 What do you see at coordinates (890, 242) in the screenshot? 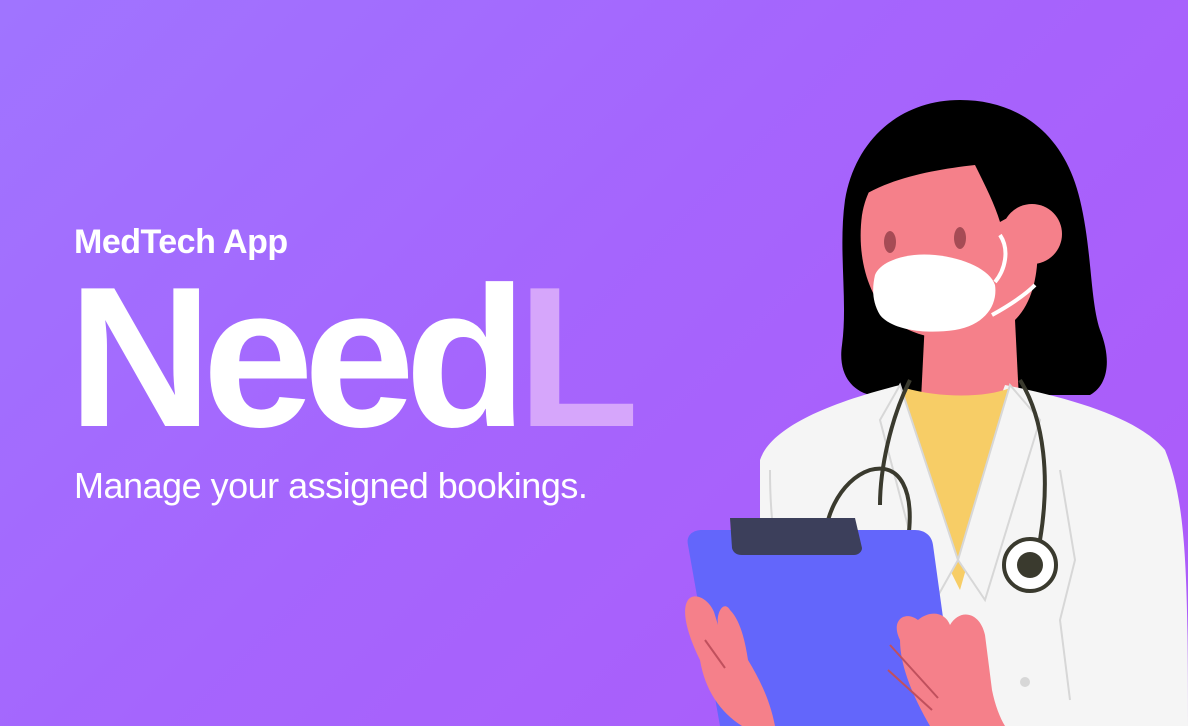
I see `eye-left` at bounding box center [890, 242].